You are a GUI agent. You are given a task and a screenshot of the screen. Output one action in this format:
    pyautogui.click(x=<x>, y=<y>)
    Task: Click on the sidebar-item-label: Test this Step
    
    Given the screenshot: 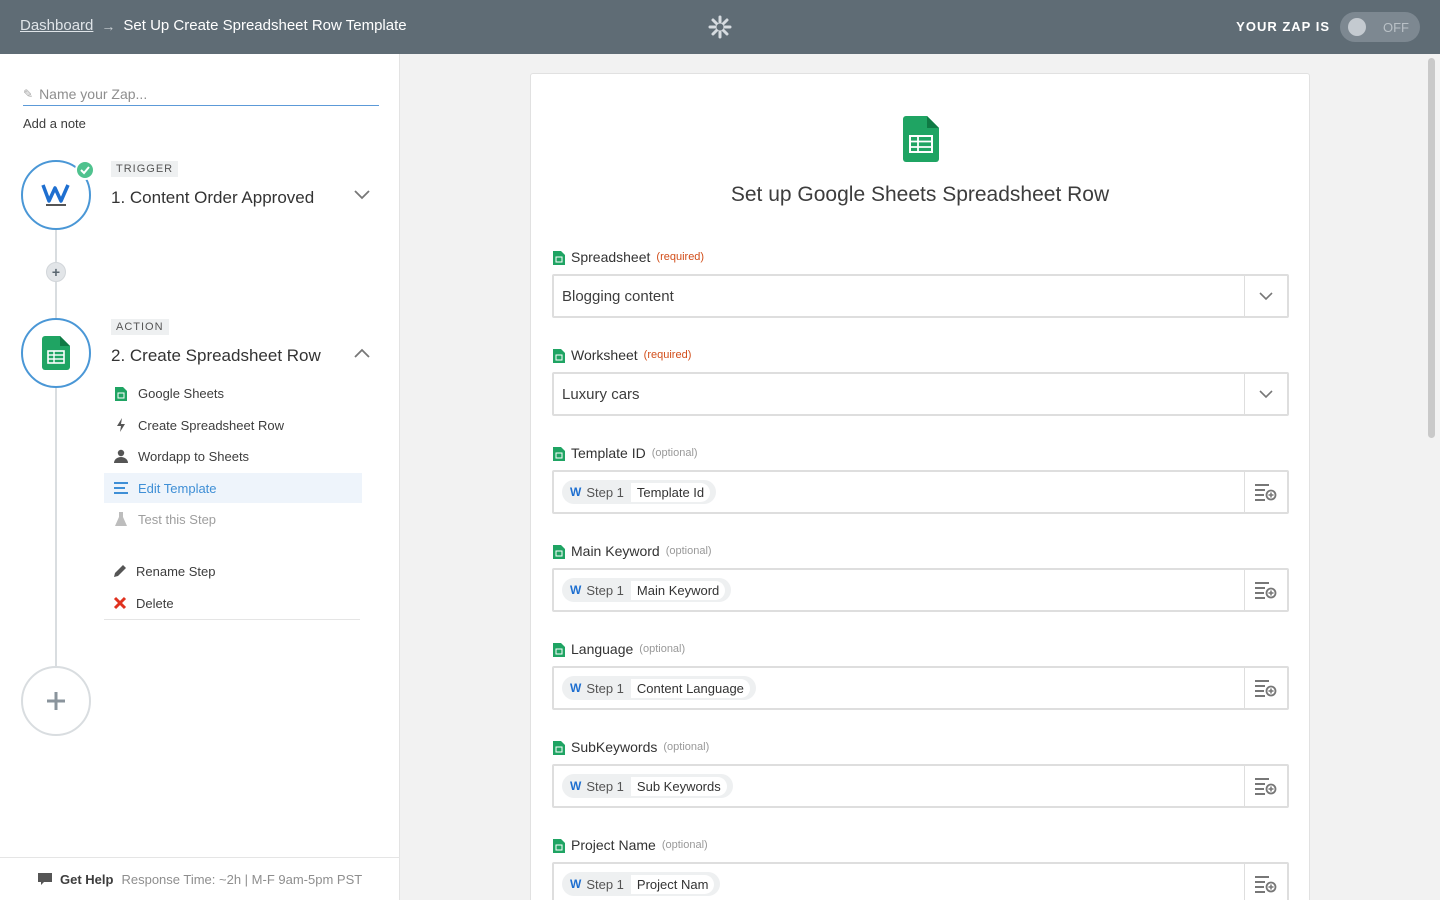 What is the action you would take?
    pyautogui.click(x=177, y=519)
    